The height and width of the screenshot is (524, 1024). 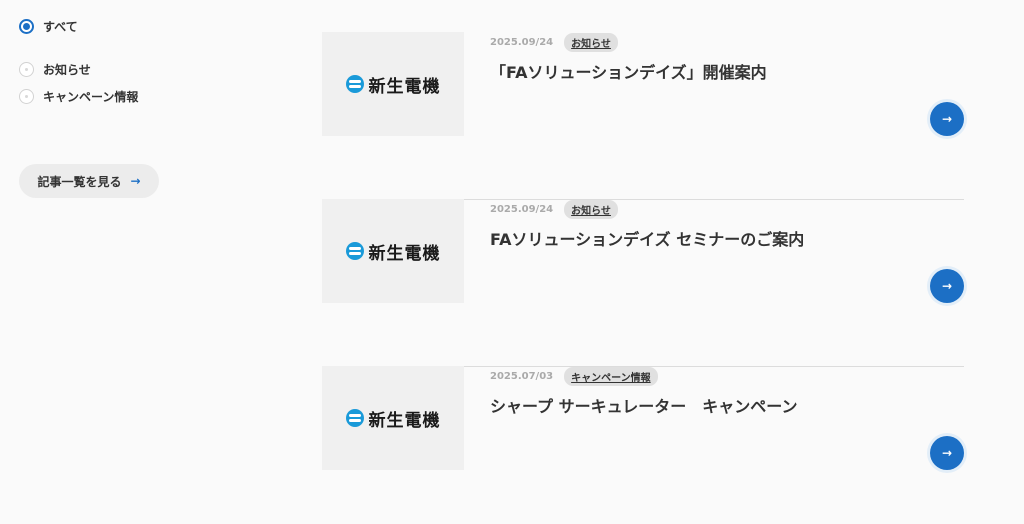 I want to click on article-meta: 2025.07/03 キャンペーン情報, so click(x=574, y=376).